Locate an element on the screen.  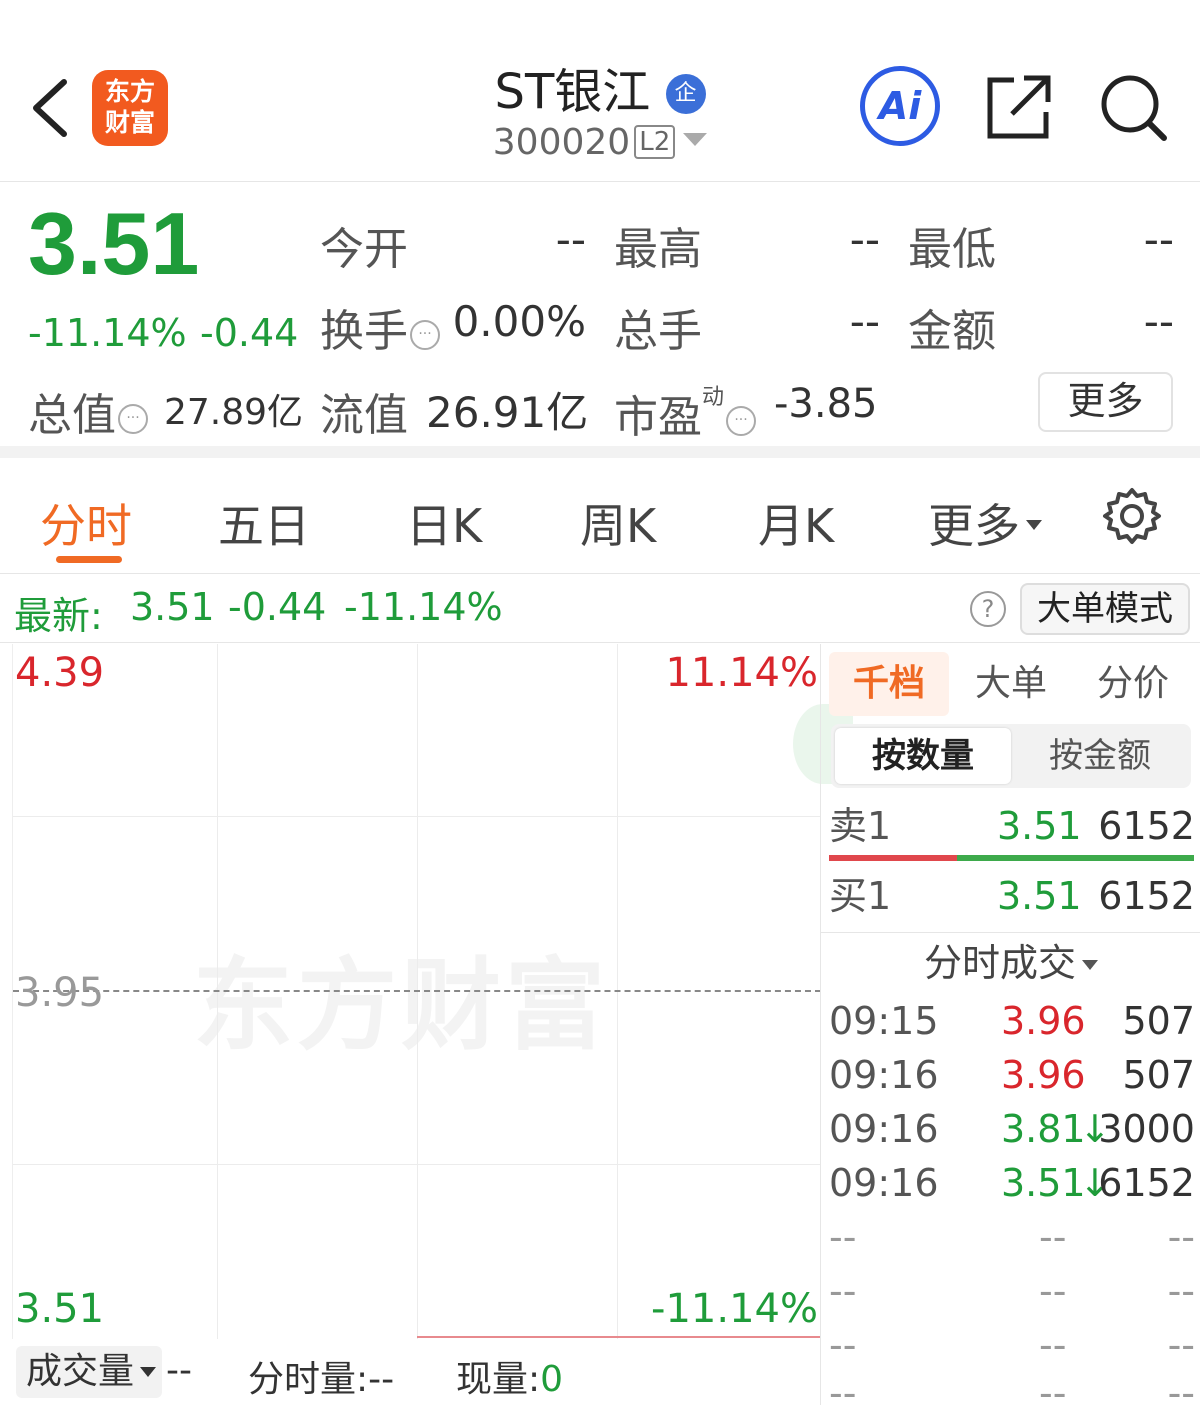
enterprise-badge: 企 is located at coordinates (685, 94).